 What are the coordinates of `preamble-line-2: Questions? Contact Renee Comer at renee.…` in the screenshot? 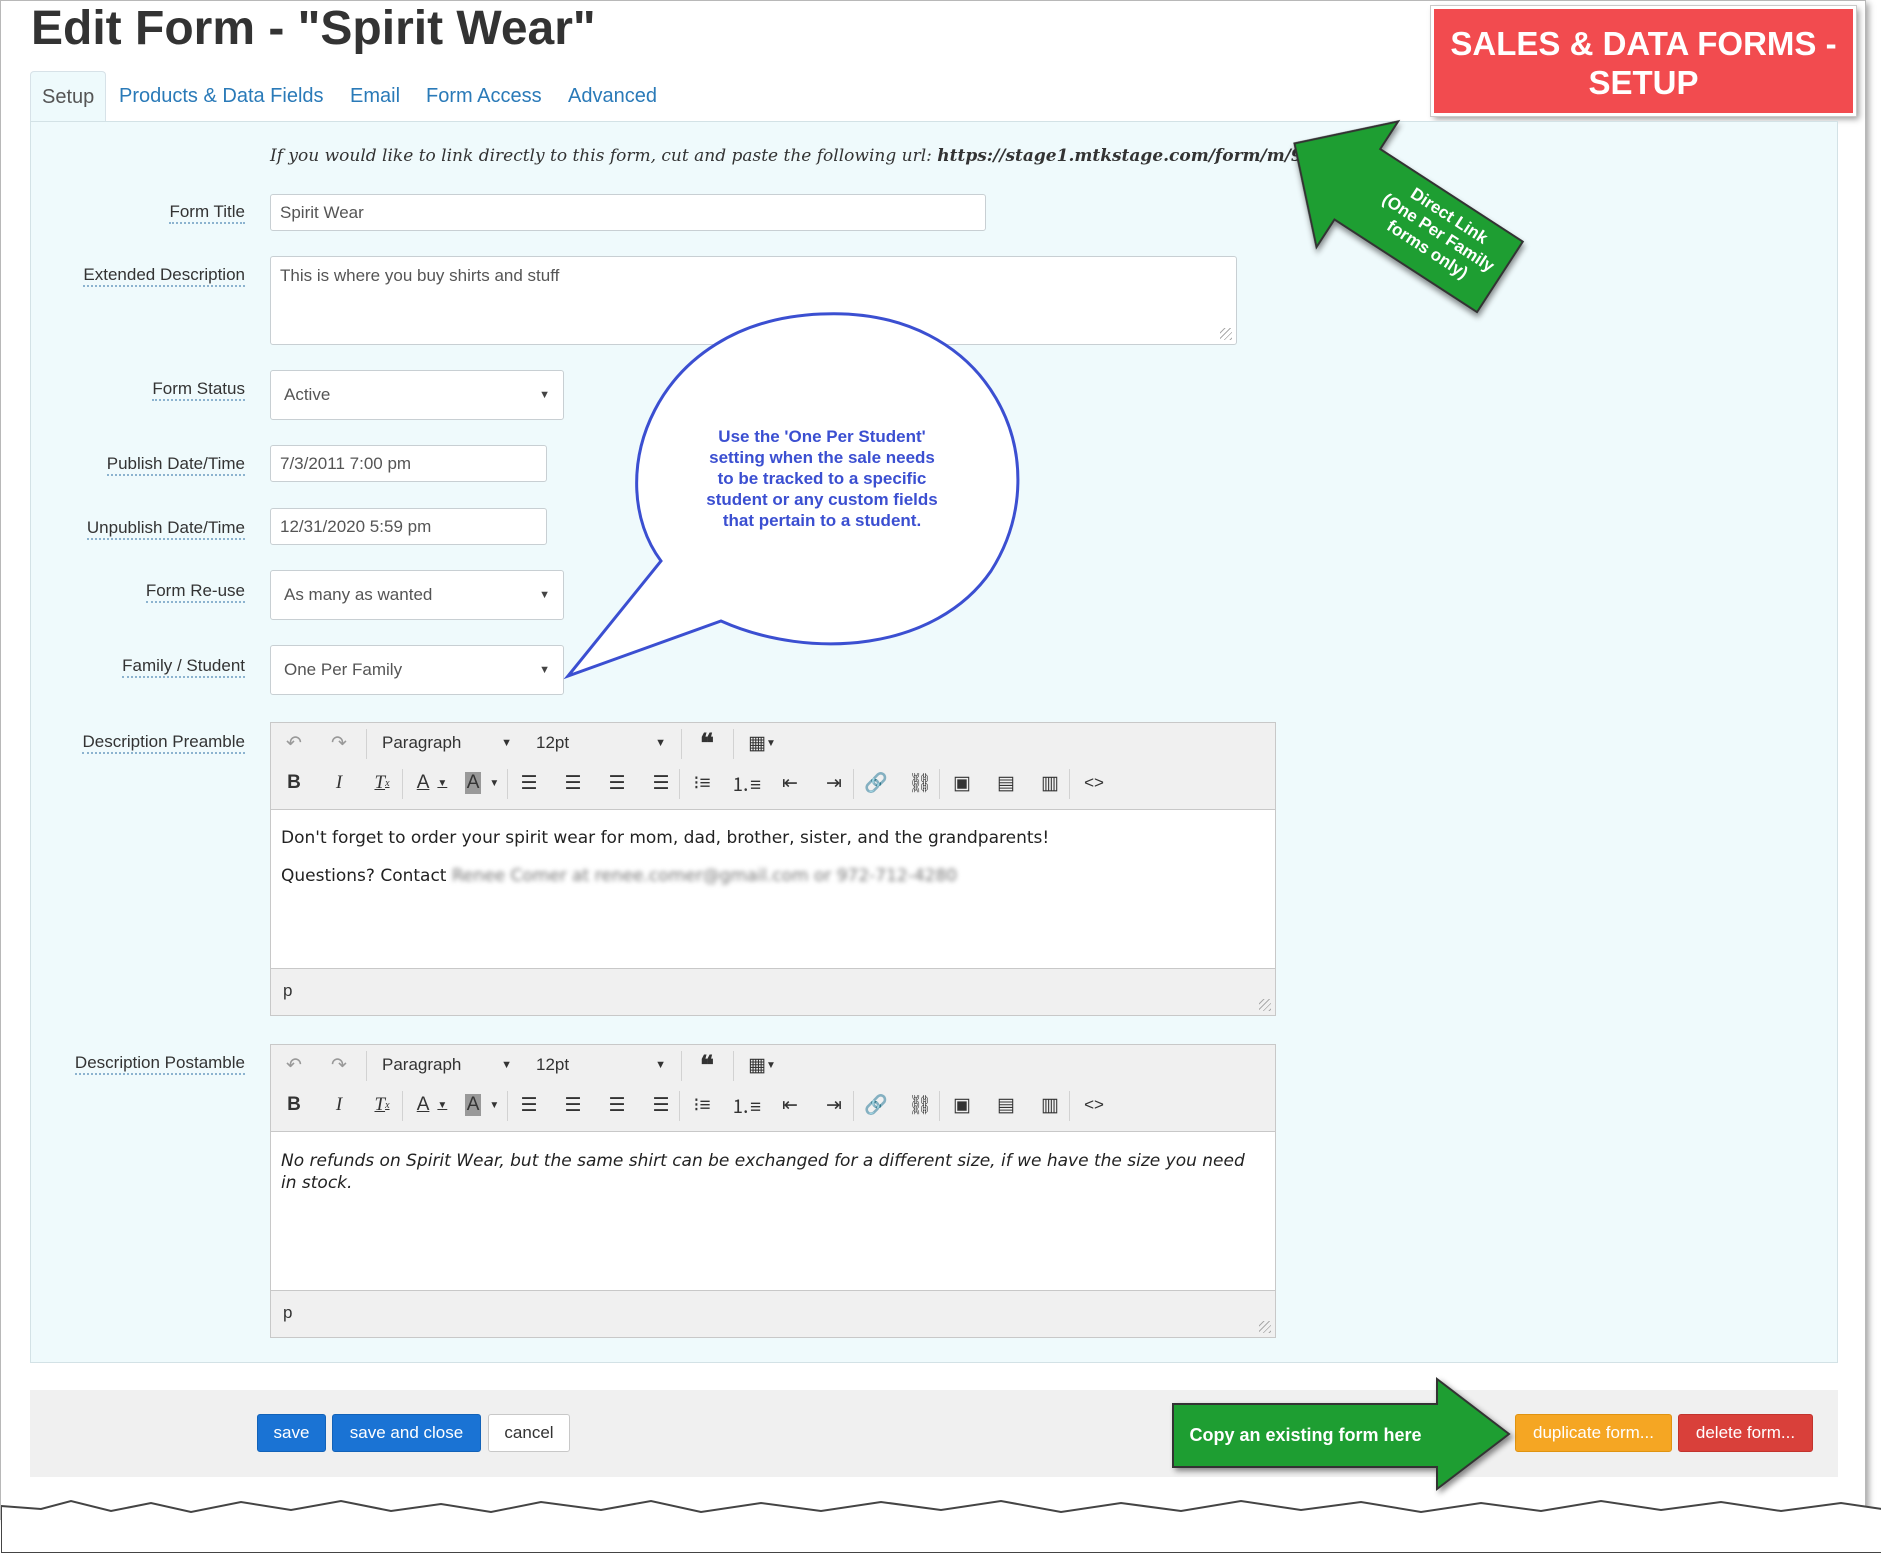 It's located at (773, 876).